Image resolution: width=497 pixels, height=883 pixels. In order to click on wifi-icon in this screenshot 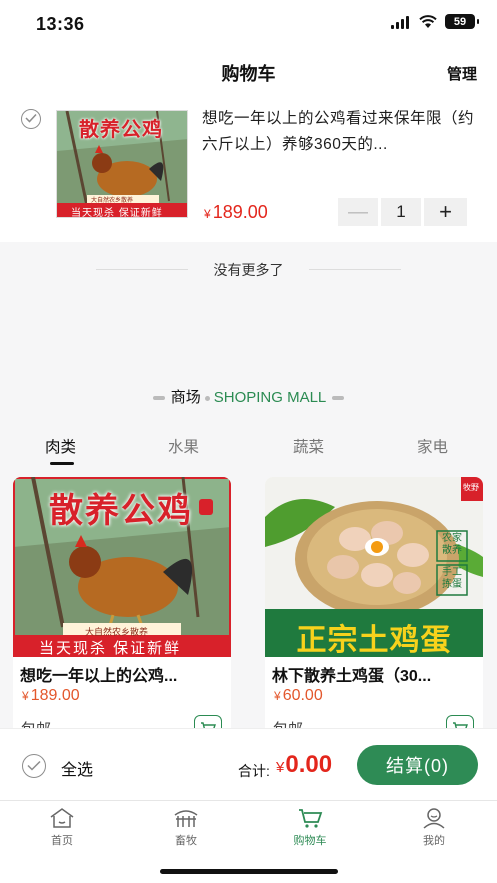, I will do `click(428, 21)`.